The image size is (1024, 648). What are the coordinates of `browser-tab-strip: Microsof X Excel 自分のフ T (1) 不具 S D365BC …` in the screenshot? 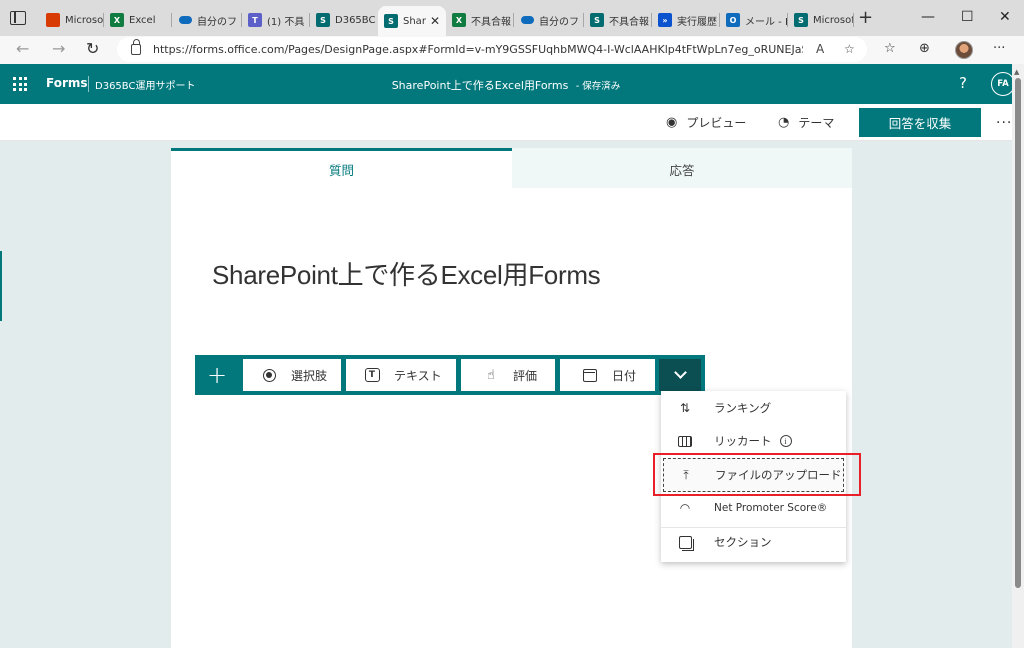 It's located at (512, 18).